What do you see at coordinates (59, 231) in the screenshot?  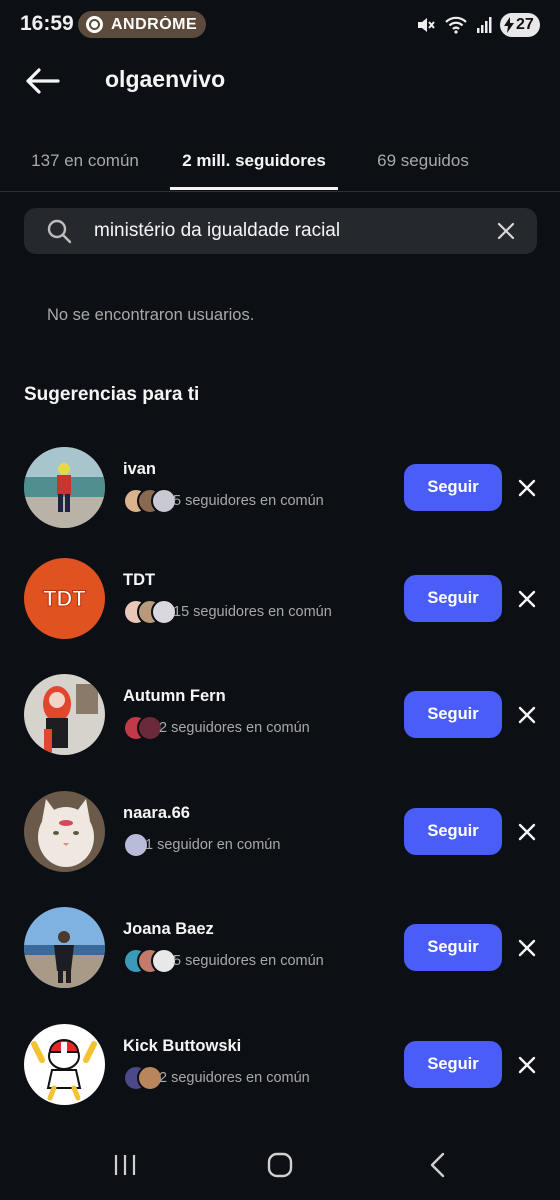 I see `search-icon` at bounding box center [59, 231].